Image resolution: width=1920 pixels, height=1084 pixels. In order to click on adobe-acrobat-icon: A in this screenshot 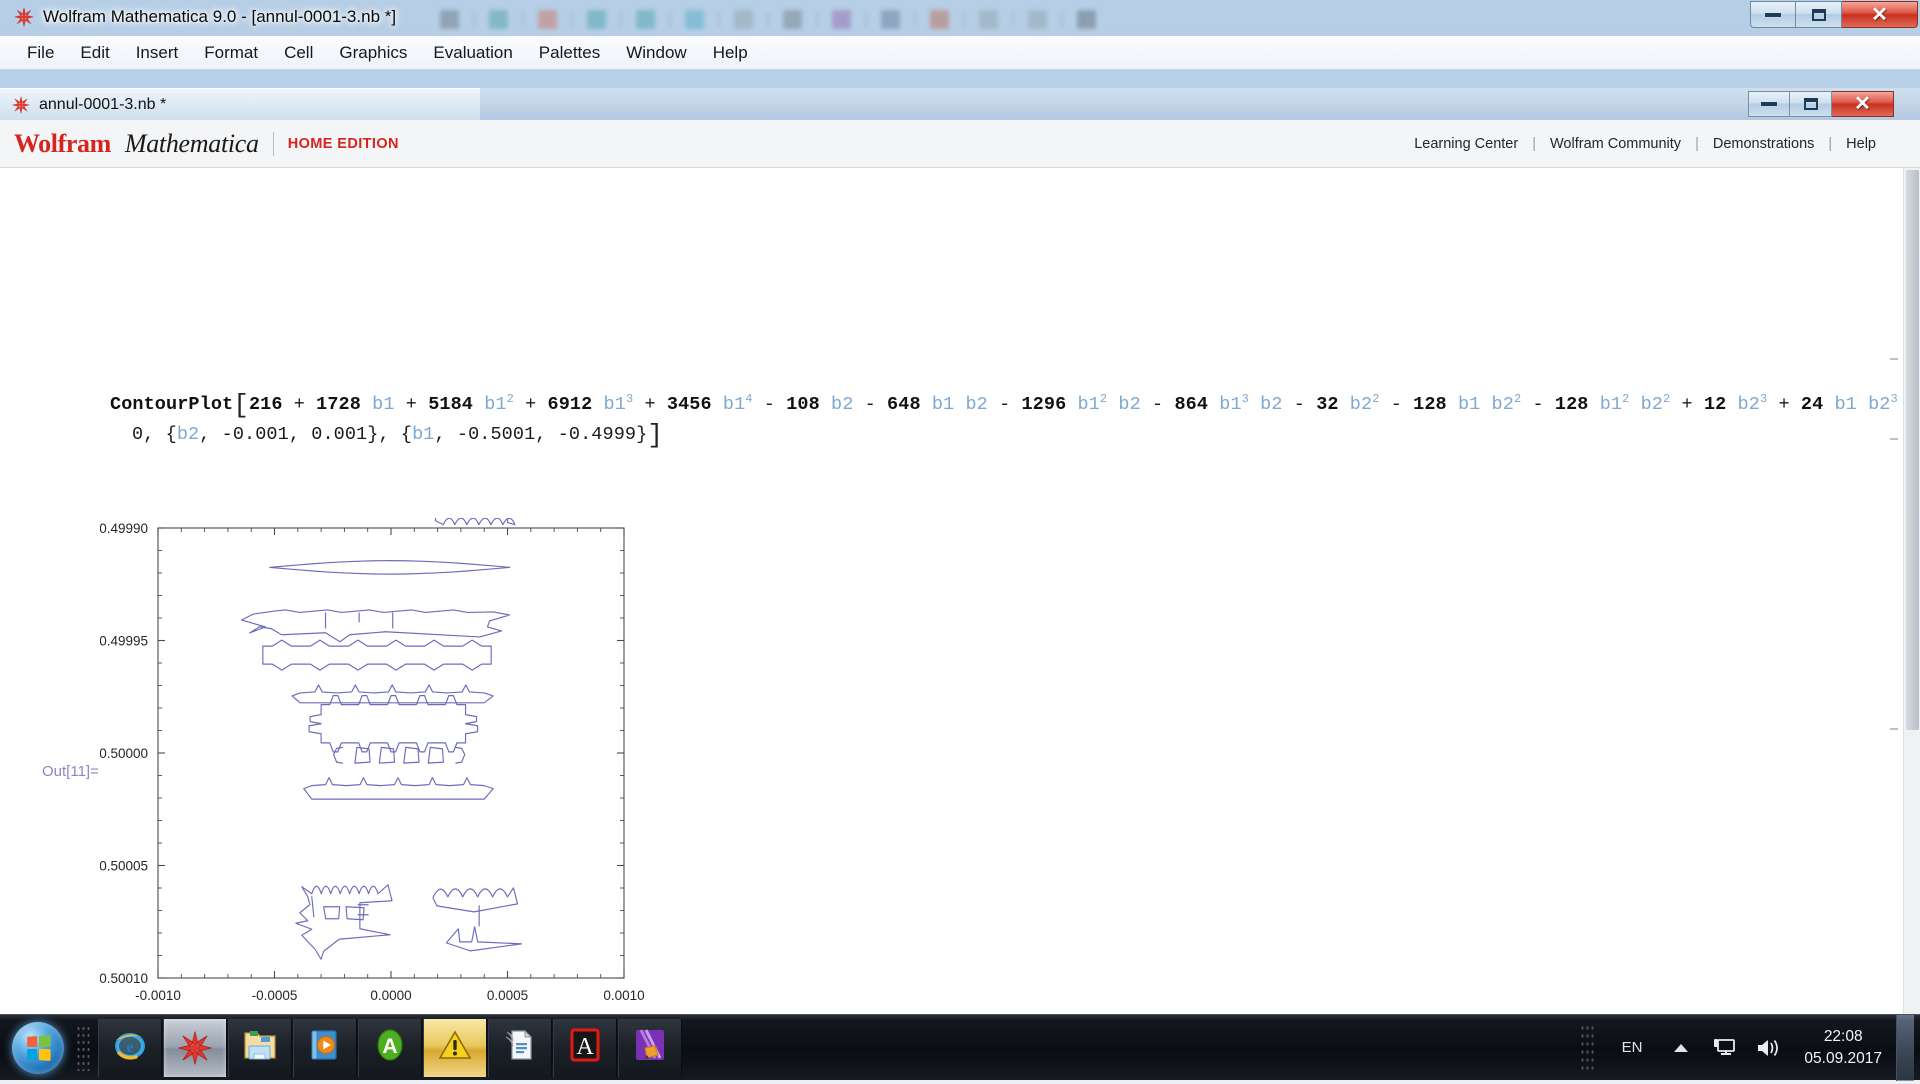, I will do `click(585, 1047)`.